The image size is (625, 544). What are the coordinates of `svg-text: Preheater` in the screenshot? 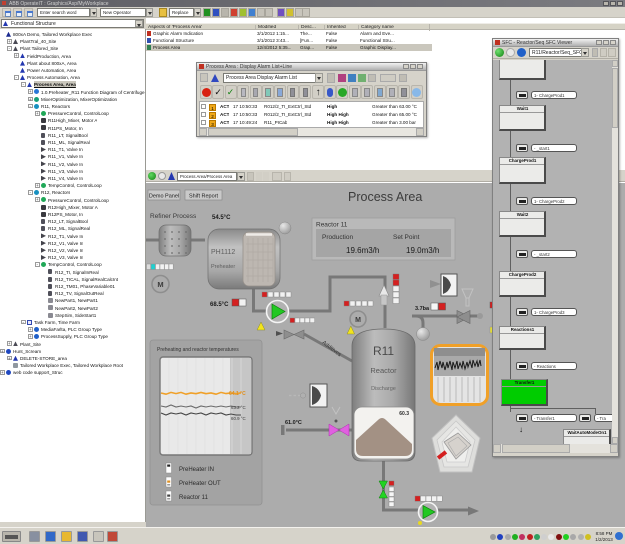 It's located at (223, 267).